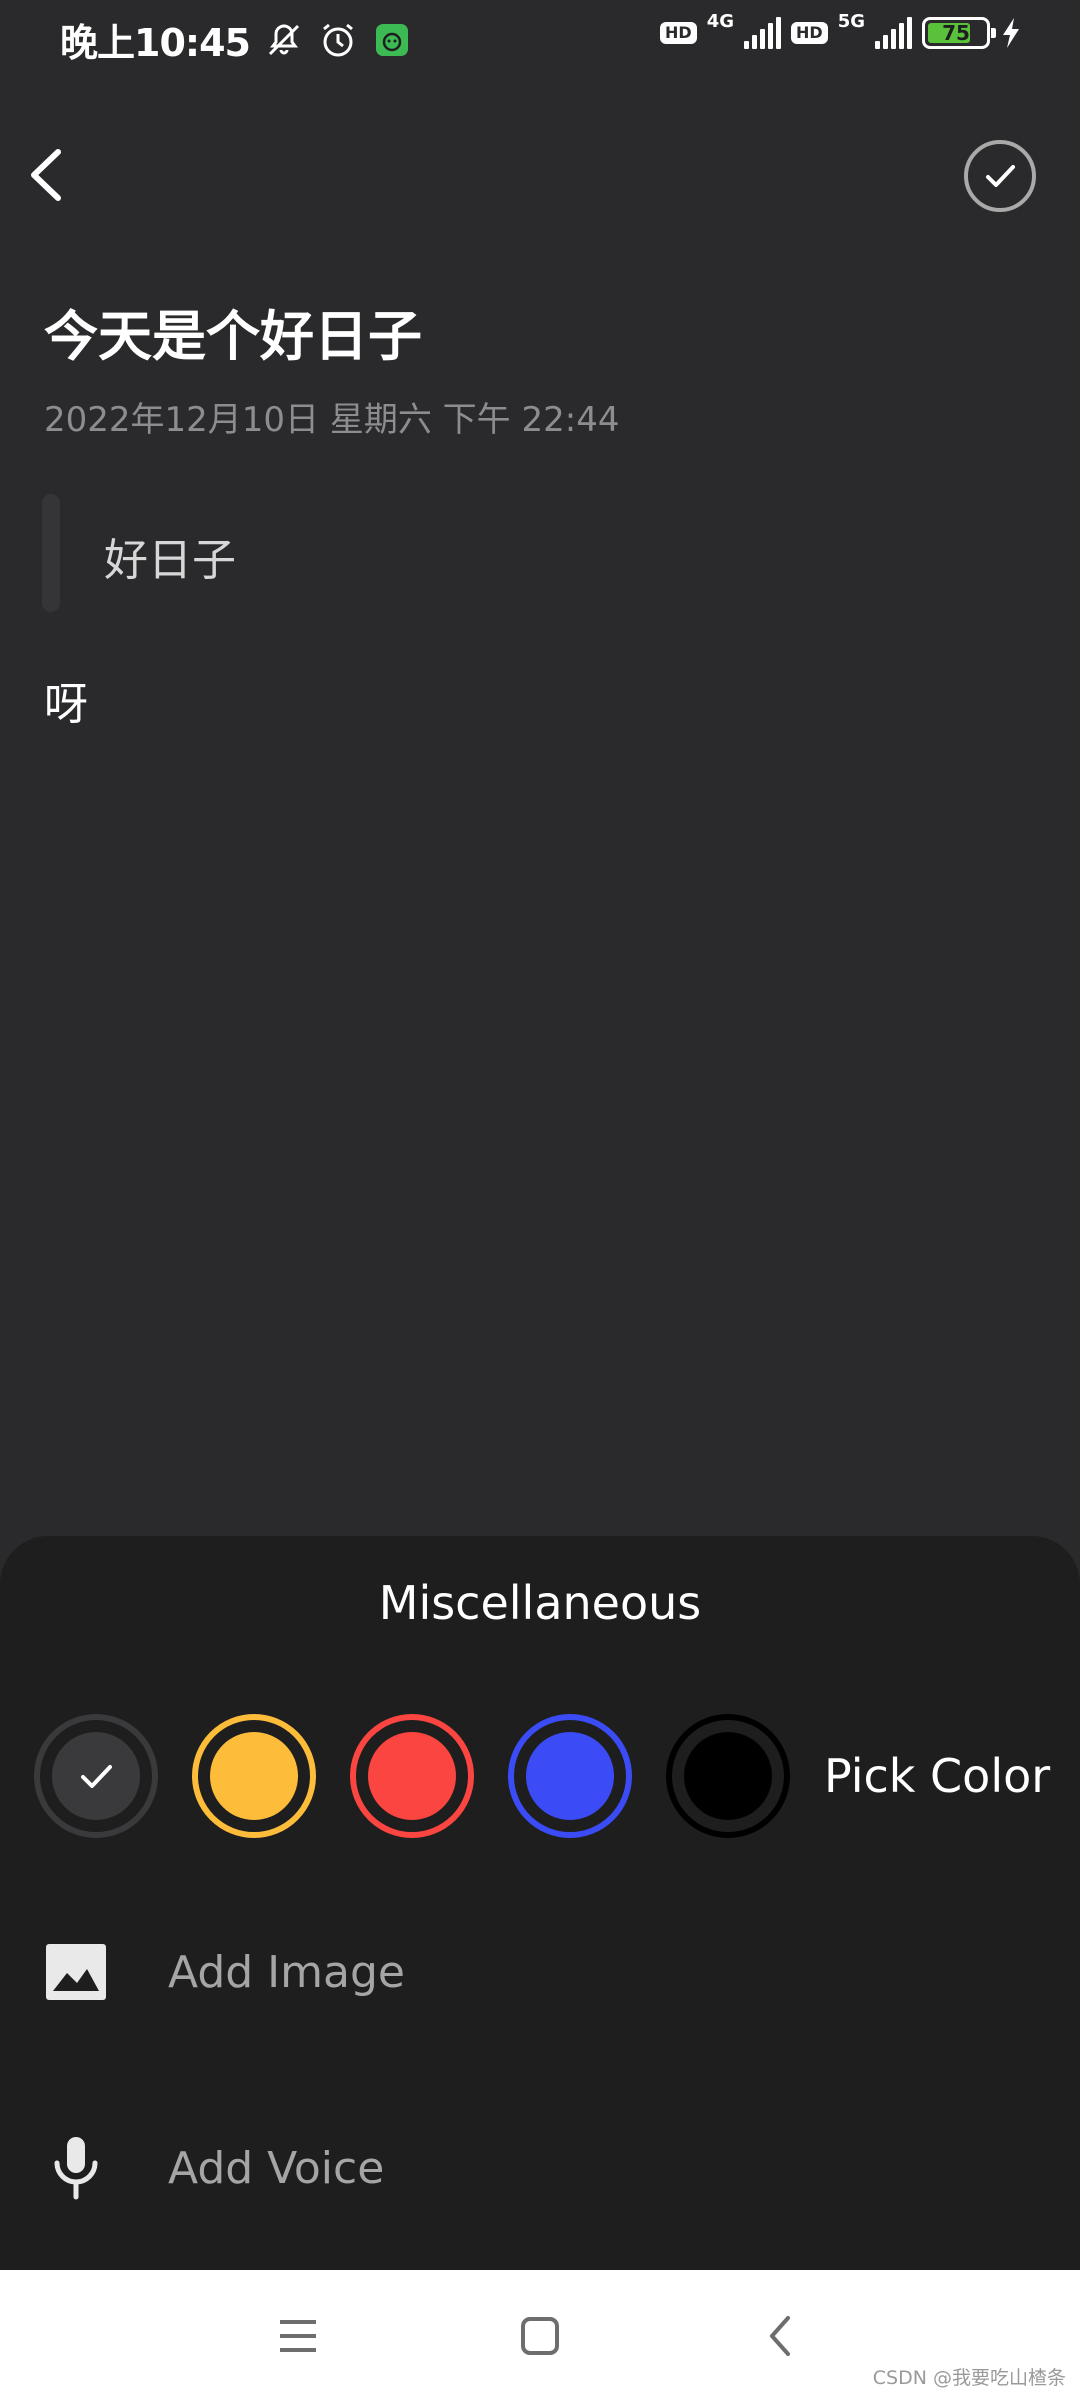 This screenshot has height=2400, width=1080. Describe the element at coordinates (66, 700) in the screenshot. I see `note-body: 呀` at that location.